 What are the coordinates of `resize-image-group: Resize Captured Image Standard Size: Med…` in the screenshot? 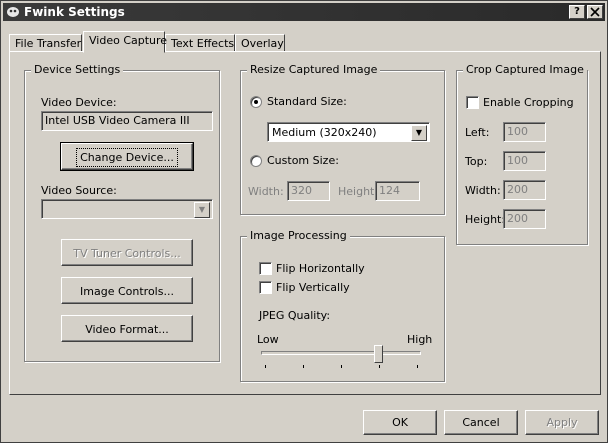 It's located at (342, 139).